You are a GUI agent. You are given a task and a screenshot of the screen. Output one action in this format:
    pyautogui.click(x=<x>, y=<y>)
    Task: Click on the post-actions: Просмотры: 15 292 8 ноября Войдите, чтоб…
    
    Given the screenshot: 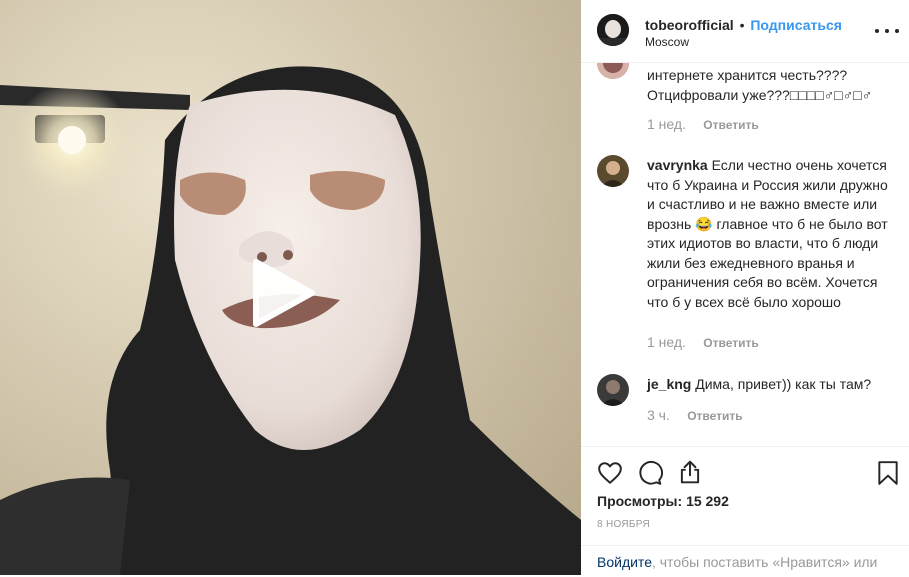 What is the action you would take?
    pyautogui.click(x=745, y=511)
    